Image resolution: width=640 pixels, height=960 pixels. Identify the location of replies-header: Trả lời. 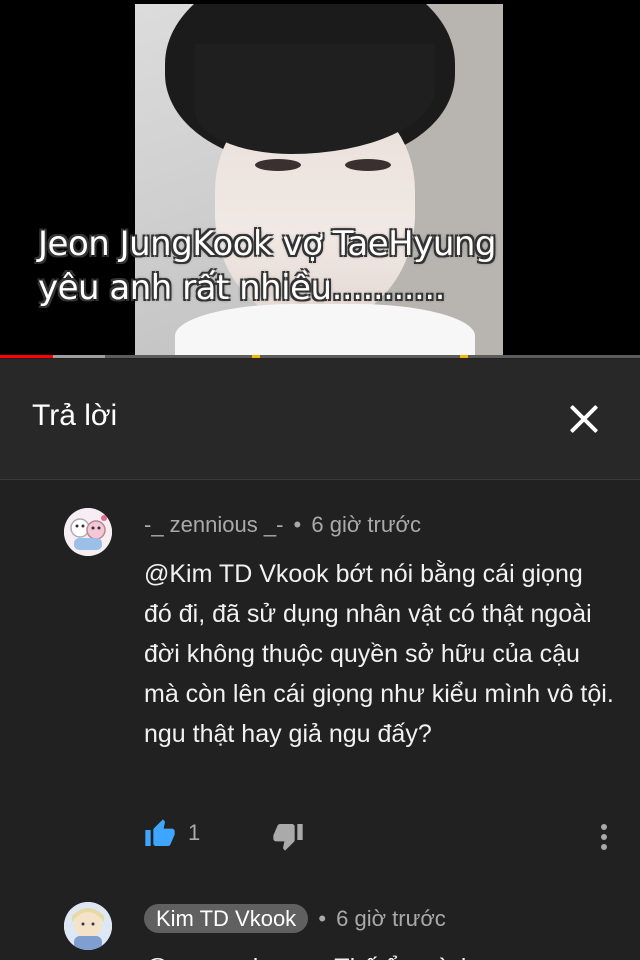
(320, 419).